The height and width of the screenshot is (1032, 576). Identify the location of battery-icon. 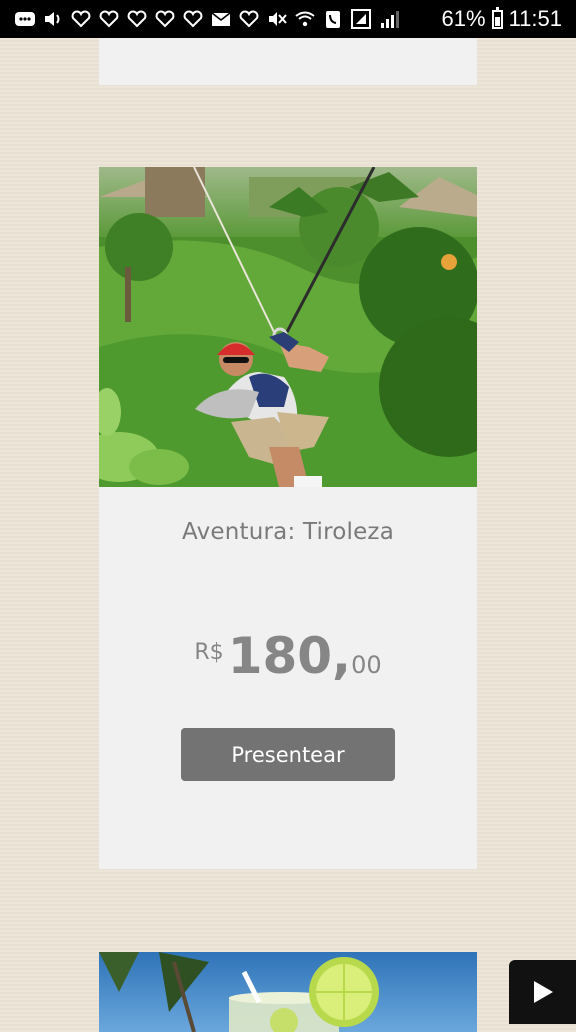
(497, 18).